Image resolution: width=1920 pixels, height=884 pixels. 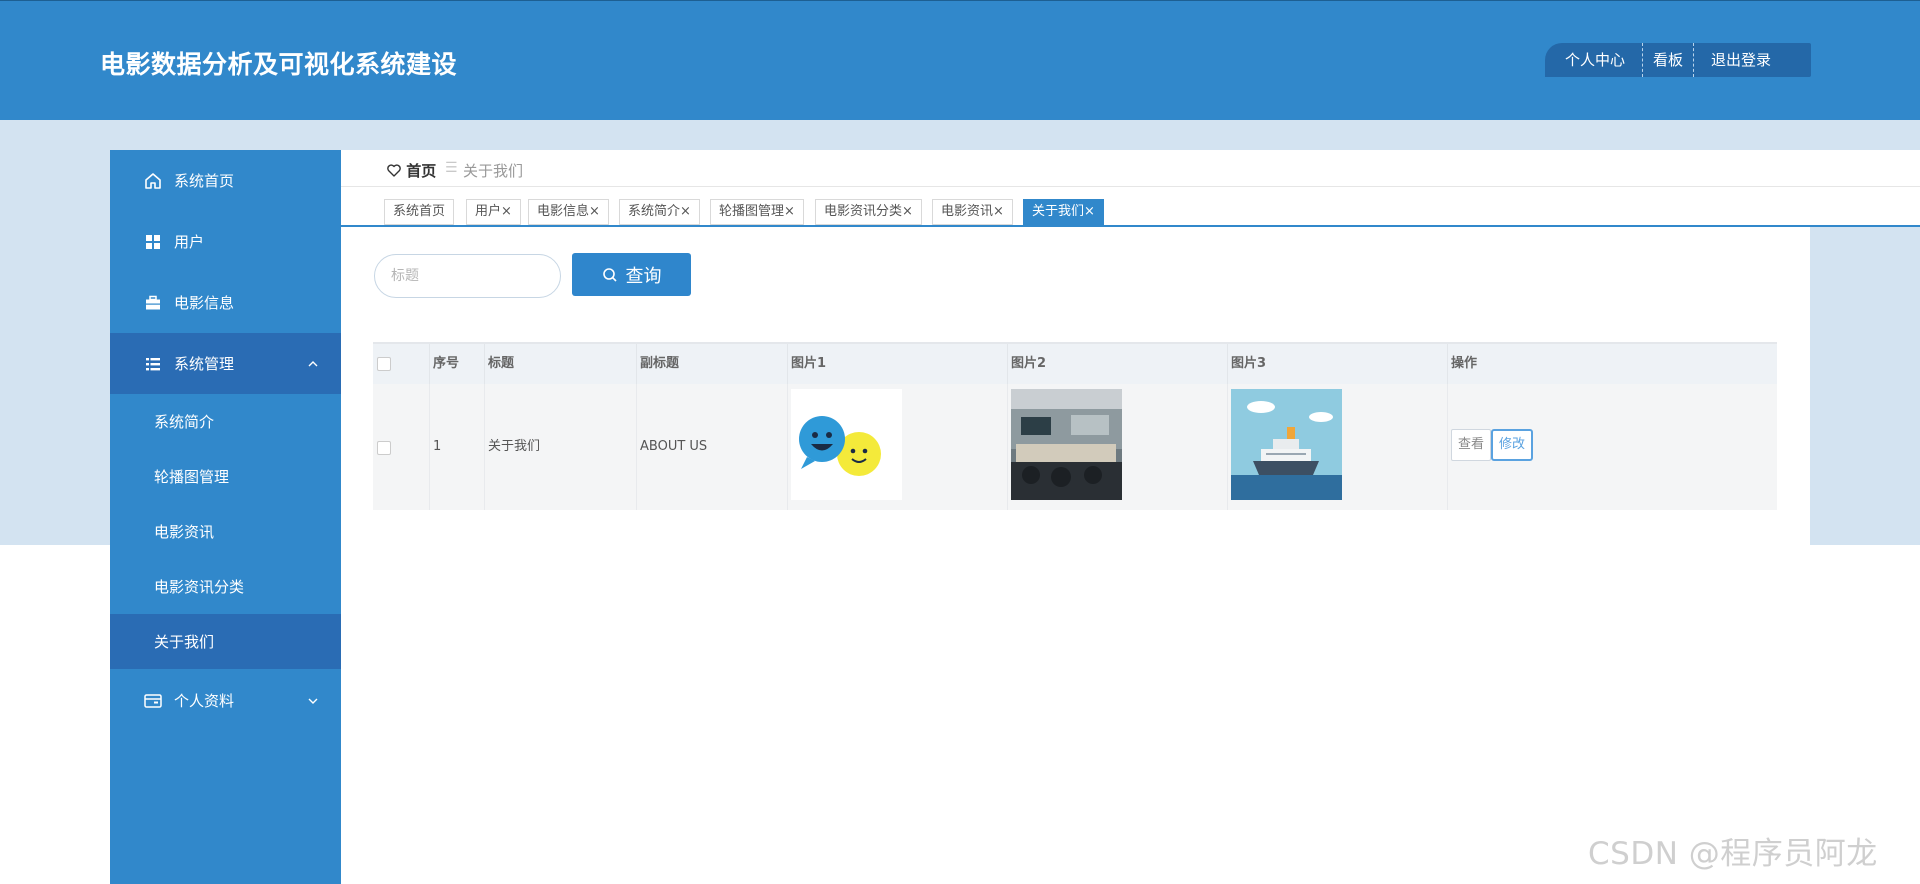 What do you see at coordinates (643, 276) in the screenshot?
I see `search-button-label: 查询` at bounding box center [643, 276].